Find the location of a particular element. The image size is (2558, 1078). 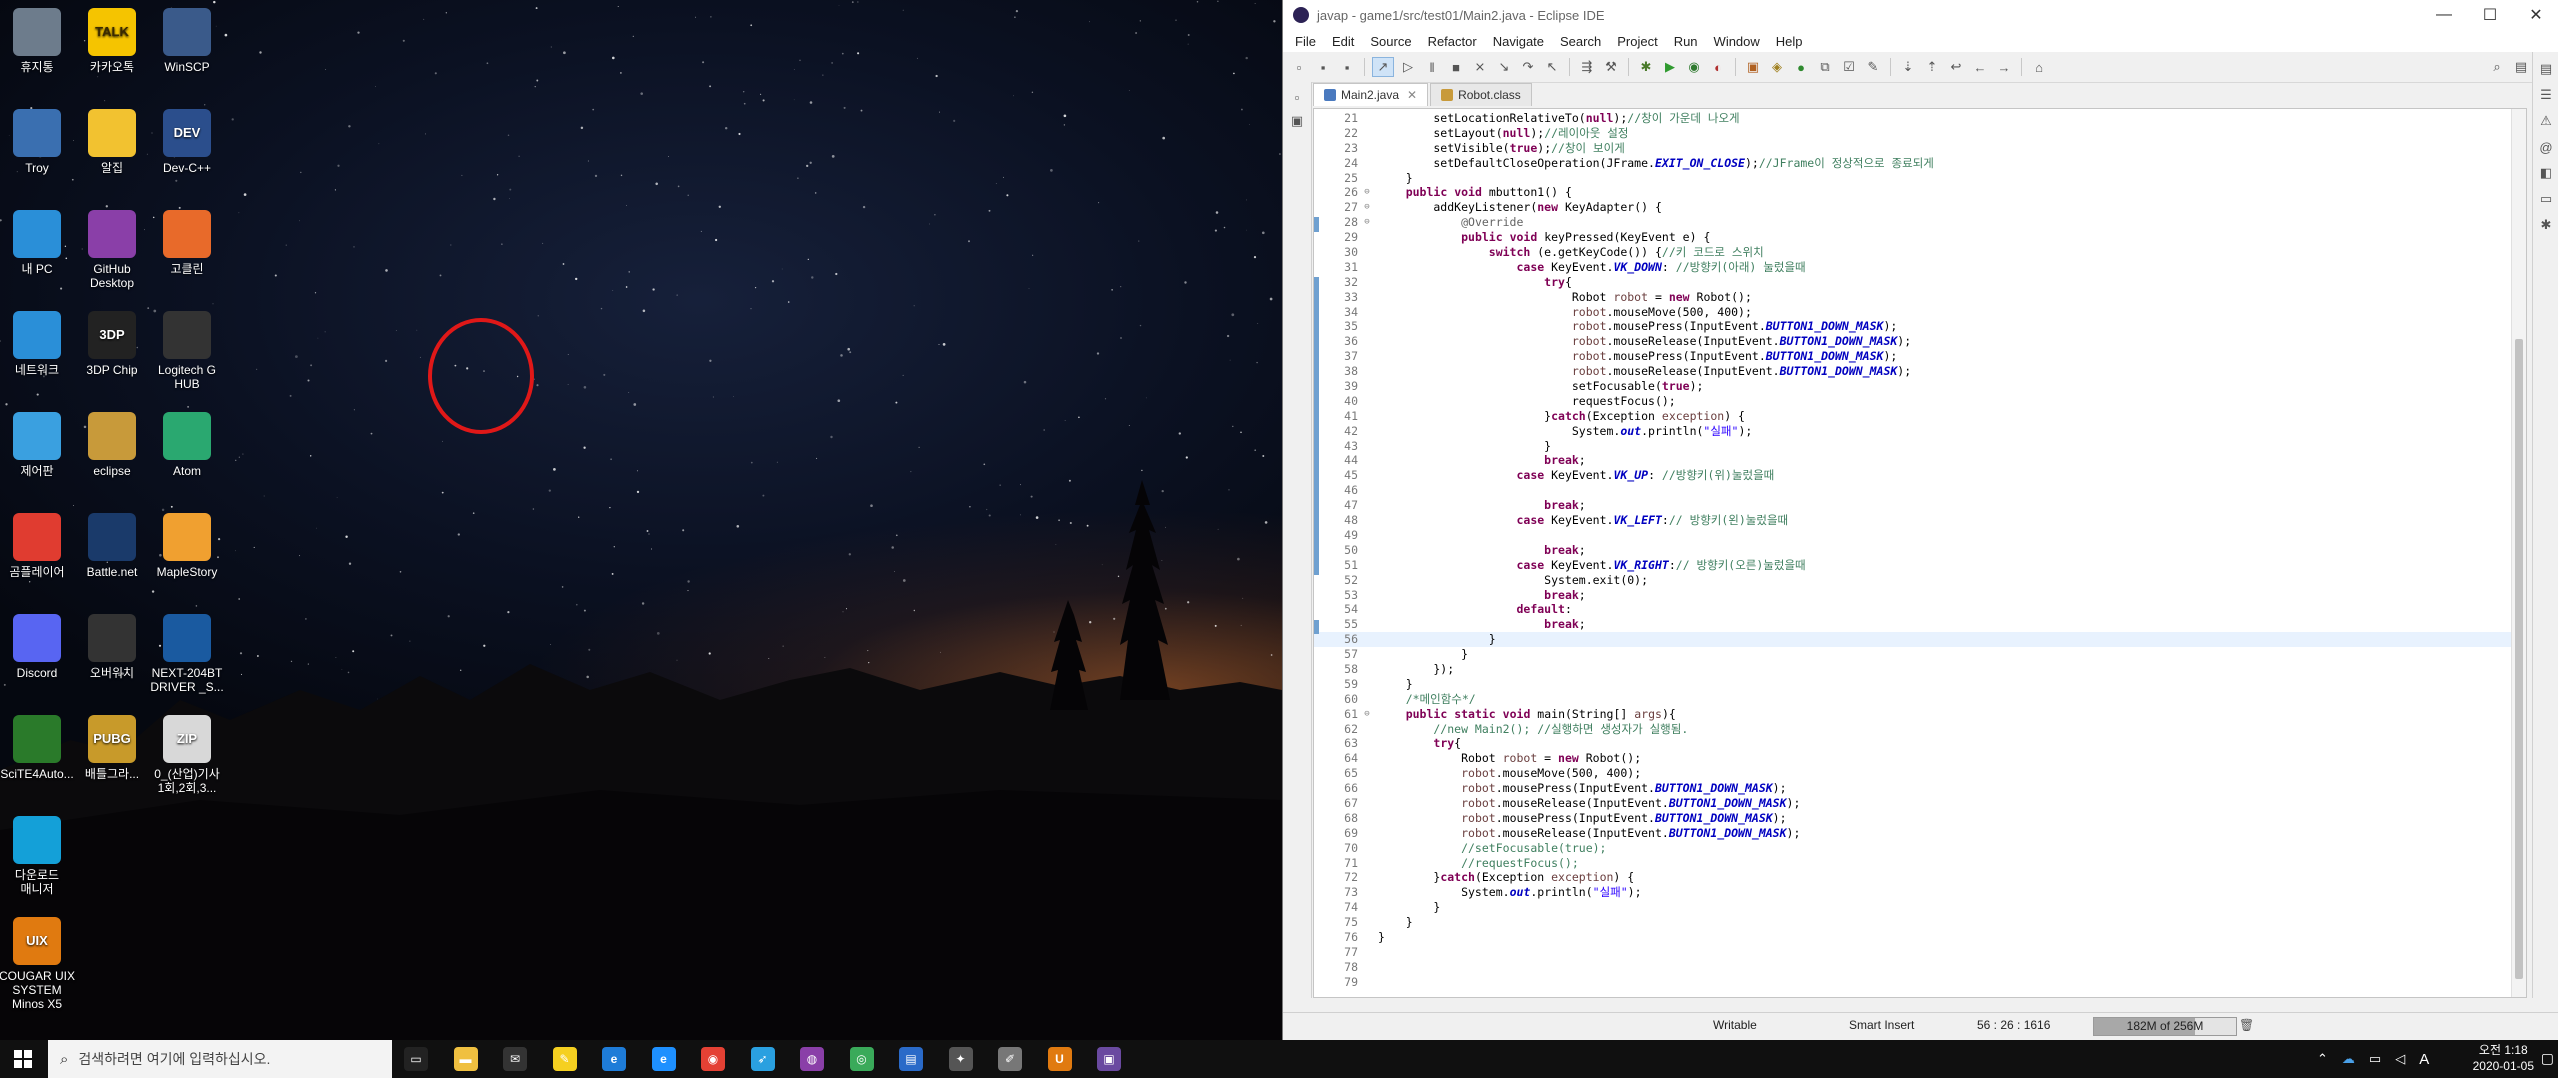

scrollbar-thumb is located at coordinates (2519, 659).